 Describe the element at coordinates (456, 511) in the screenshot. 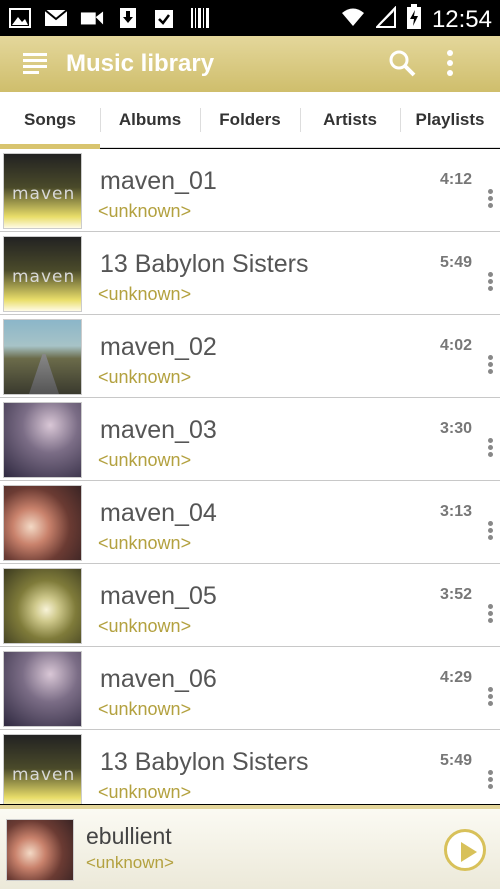

I see `song-duration: 3:13` at that location.